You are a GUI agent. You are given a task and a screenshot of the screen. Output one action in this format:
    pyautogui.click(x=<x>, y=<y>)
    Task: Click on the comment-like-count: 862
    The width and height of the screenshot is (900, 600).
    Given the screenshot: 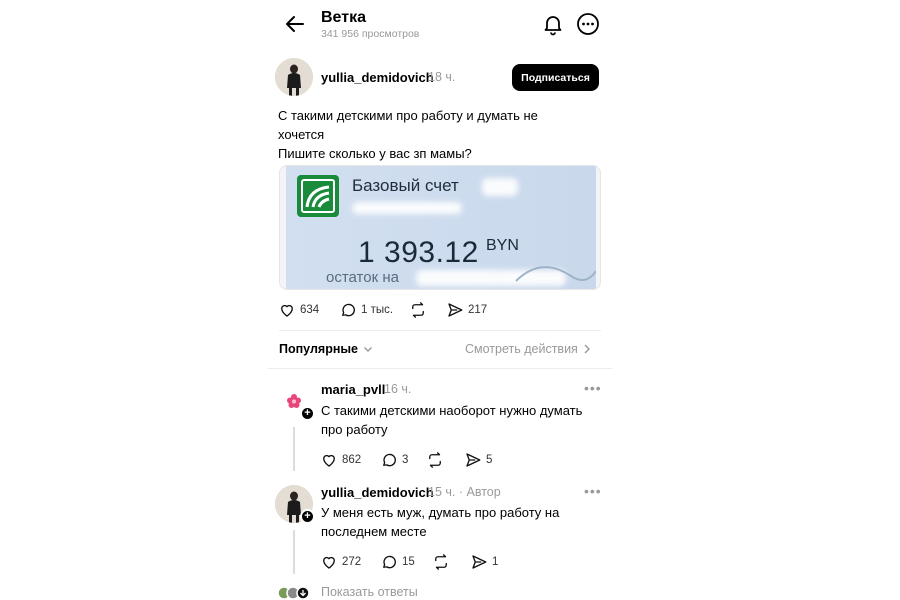 What is the action you would take?
    pyautogui.click(x=352, y=460)
    